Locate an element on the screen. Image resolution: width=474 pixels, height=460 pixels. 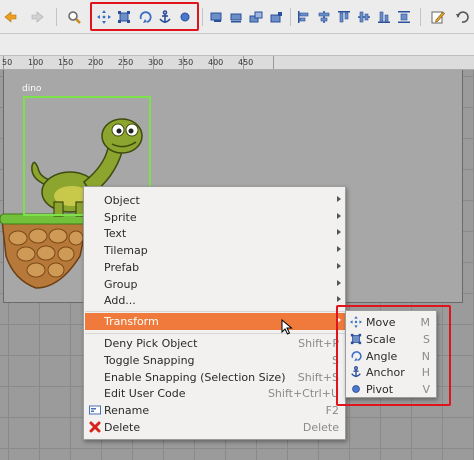
delete-icon is located at coordinates (95, 427).